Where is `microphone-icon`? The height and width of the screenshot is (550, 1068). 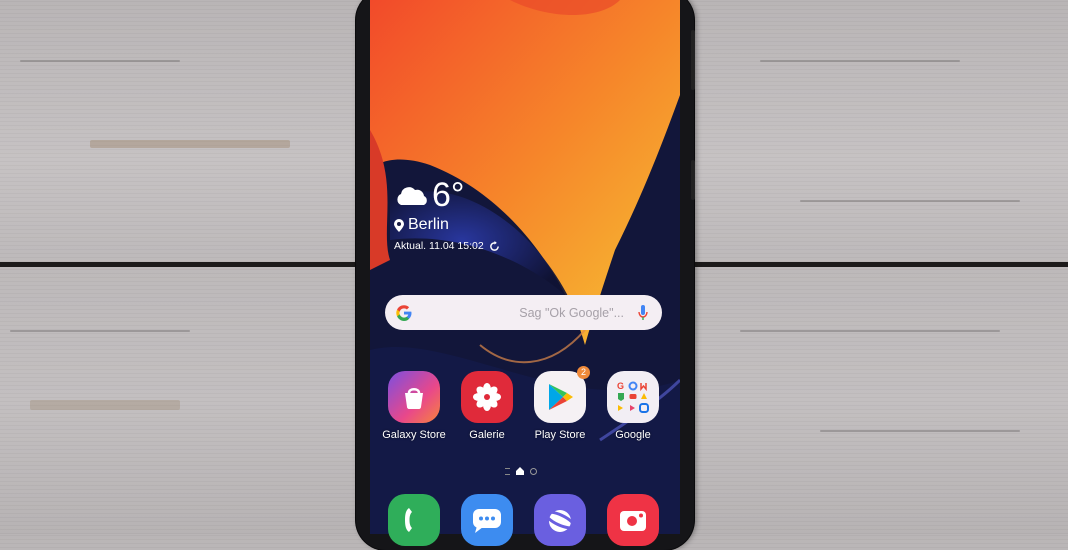
microphone-icon is located at coordinates (643, 312).